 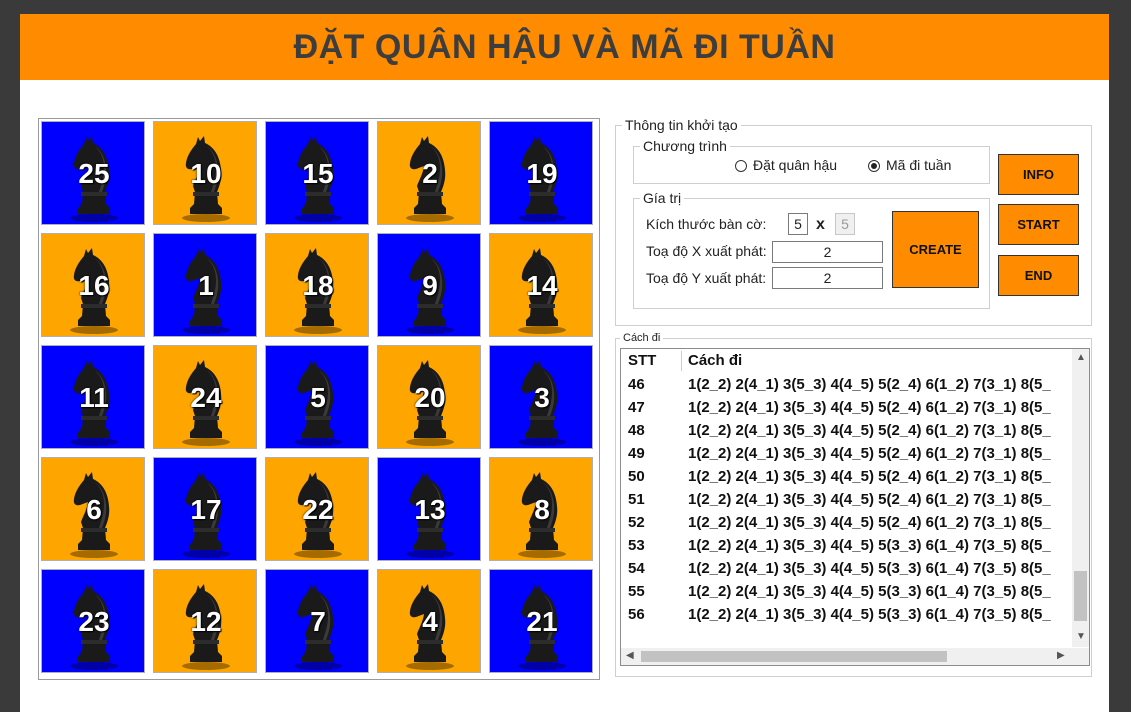 I want to click on move-number: 17, so click(x=206, y=509).